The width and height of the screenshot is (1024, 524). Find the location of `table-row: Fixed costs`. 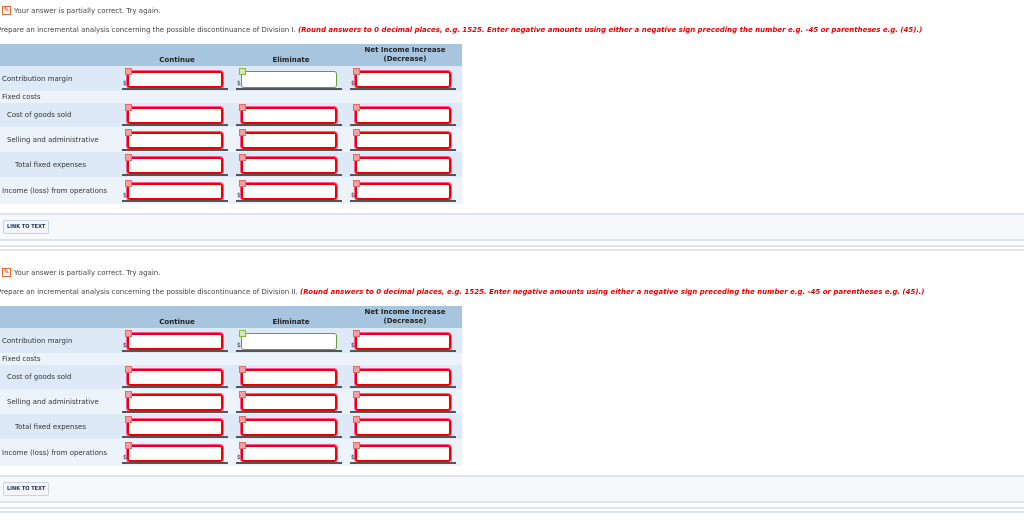

table-row: Fixed costs is located at coordinates (231, 359).